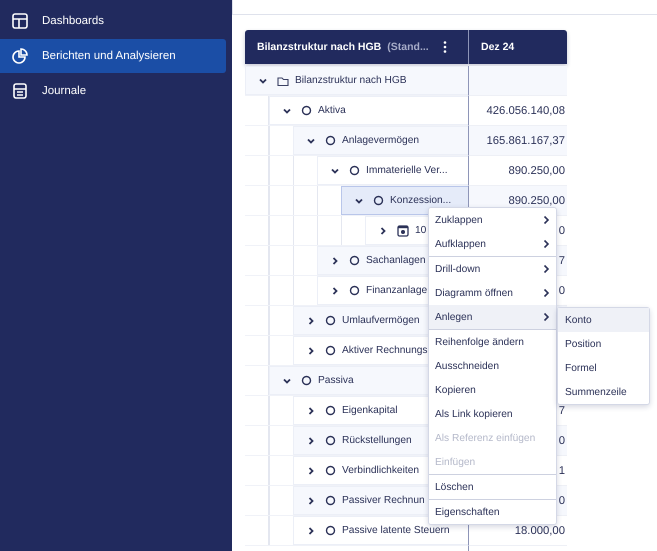 This screenshot has width=657, height=551. I want to click on sidebar-item: Journale, so click(113, 91).